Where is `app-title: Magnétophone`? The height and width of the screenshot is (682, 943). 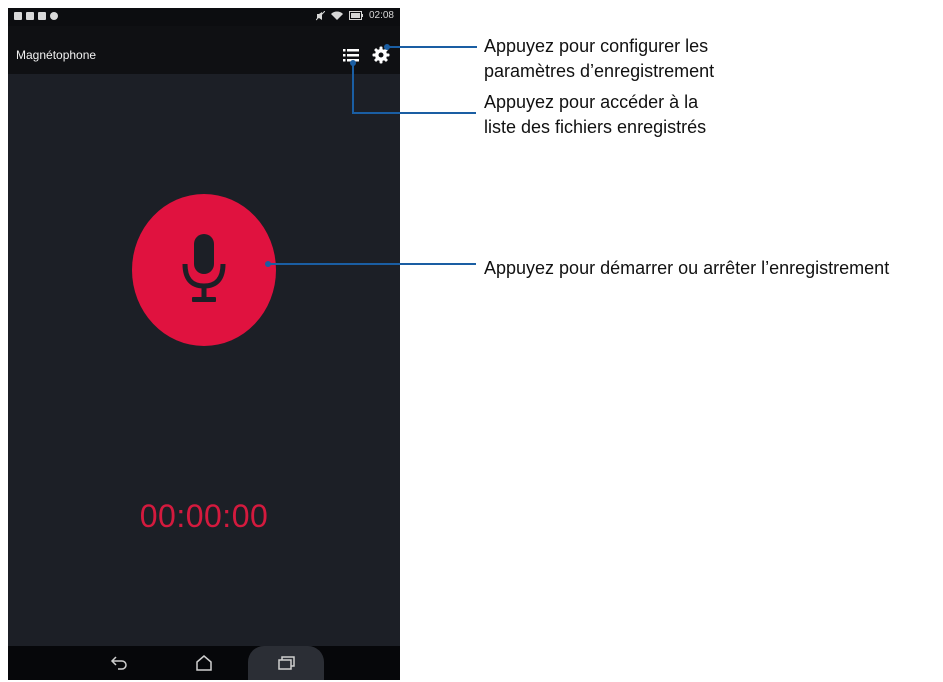
app-title: Magnétophone is located at coordinates (56, 55).